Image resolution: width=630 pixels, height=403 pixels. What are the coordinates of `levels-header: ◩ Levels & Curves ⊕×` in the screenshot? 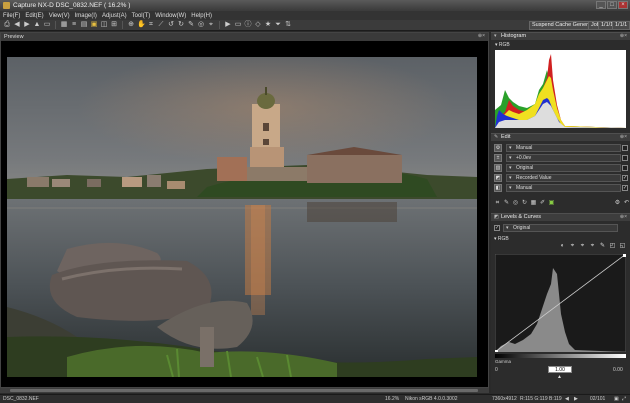 It's located at (560, 217).